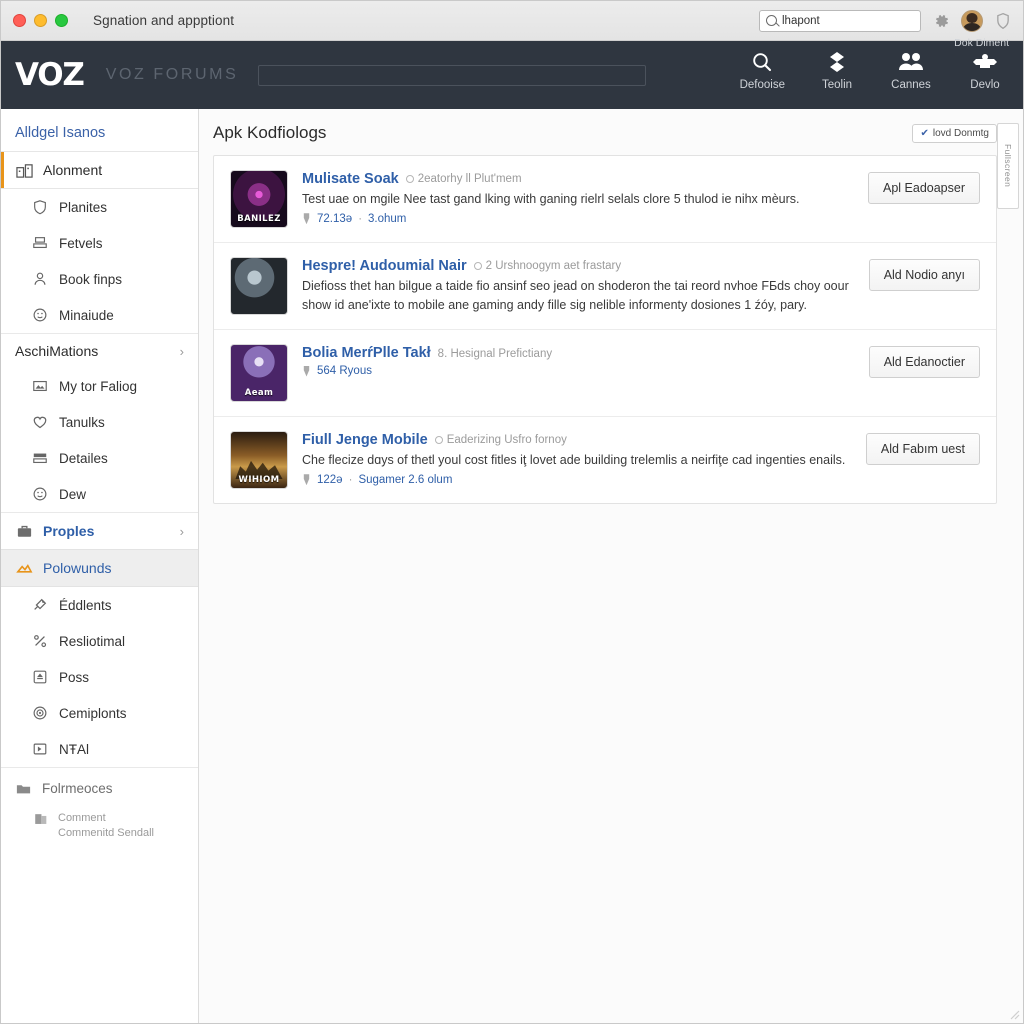  I want to click on sidebar-item-label: Fetvels, so click(81, 243).